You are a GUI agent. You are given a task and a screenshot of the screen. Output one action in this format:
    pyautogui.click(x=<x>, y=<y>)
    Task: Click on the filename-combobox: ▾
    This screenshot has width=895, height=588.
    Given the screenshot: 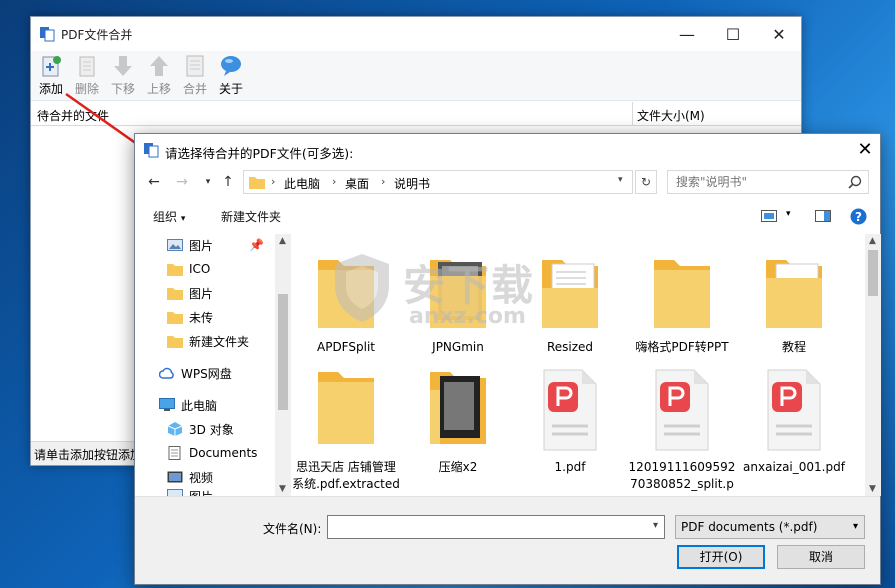 What is the action you would take?
    pyautogui.click(x=496, y=527)
    